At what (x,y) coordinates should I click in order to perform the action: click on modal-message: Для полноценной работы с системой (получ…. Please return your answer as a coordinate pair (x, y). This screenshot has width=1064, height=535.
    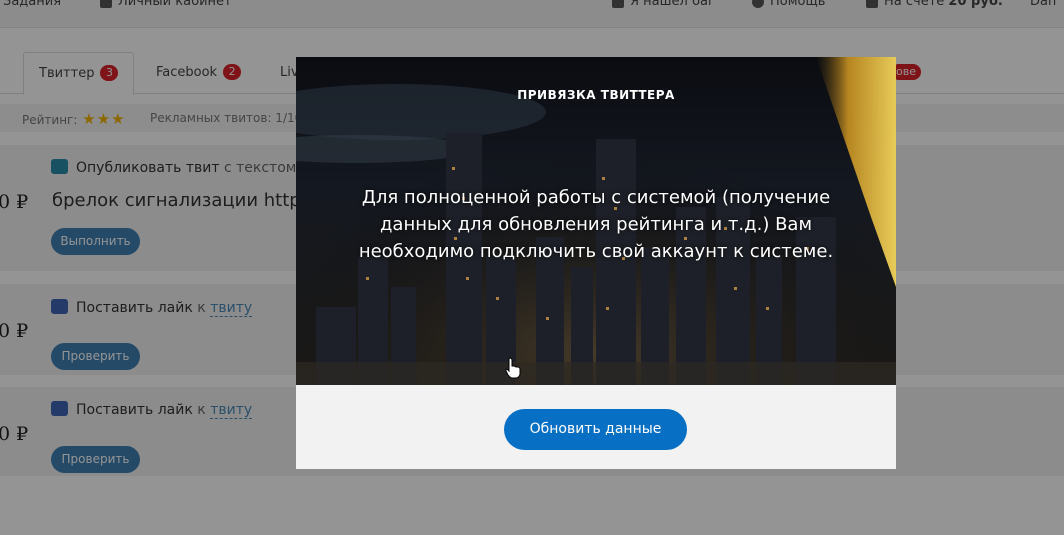
    Looking at the image, I should click on (596, 224).